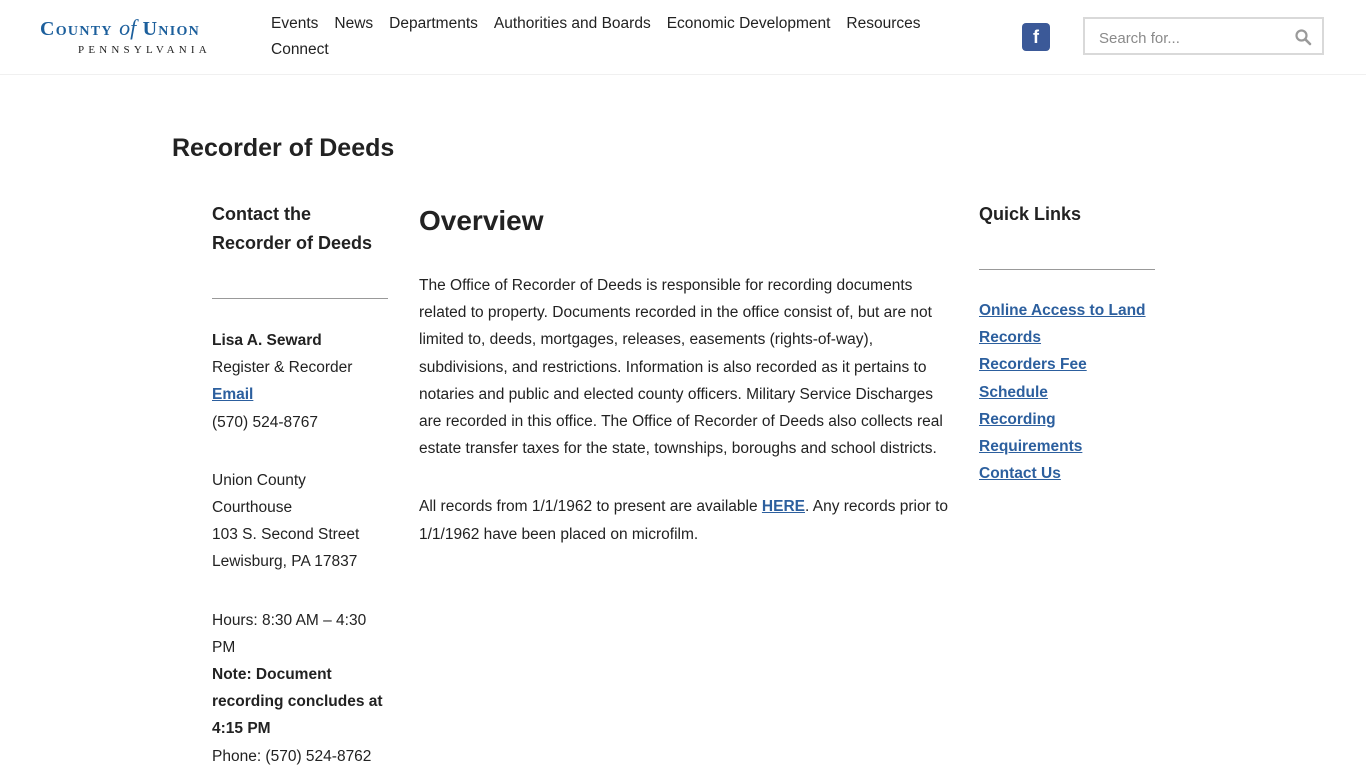 This screenshot has width=1366, height=770. I want to click on nav-connect: Connect, so click(300, 50).